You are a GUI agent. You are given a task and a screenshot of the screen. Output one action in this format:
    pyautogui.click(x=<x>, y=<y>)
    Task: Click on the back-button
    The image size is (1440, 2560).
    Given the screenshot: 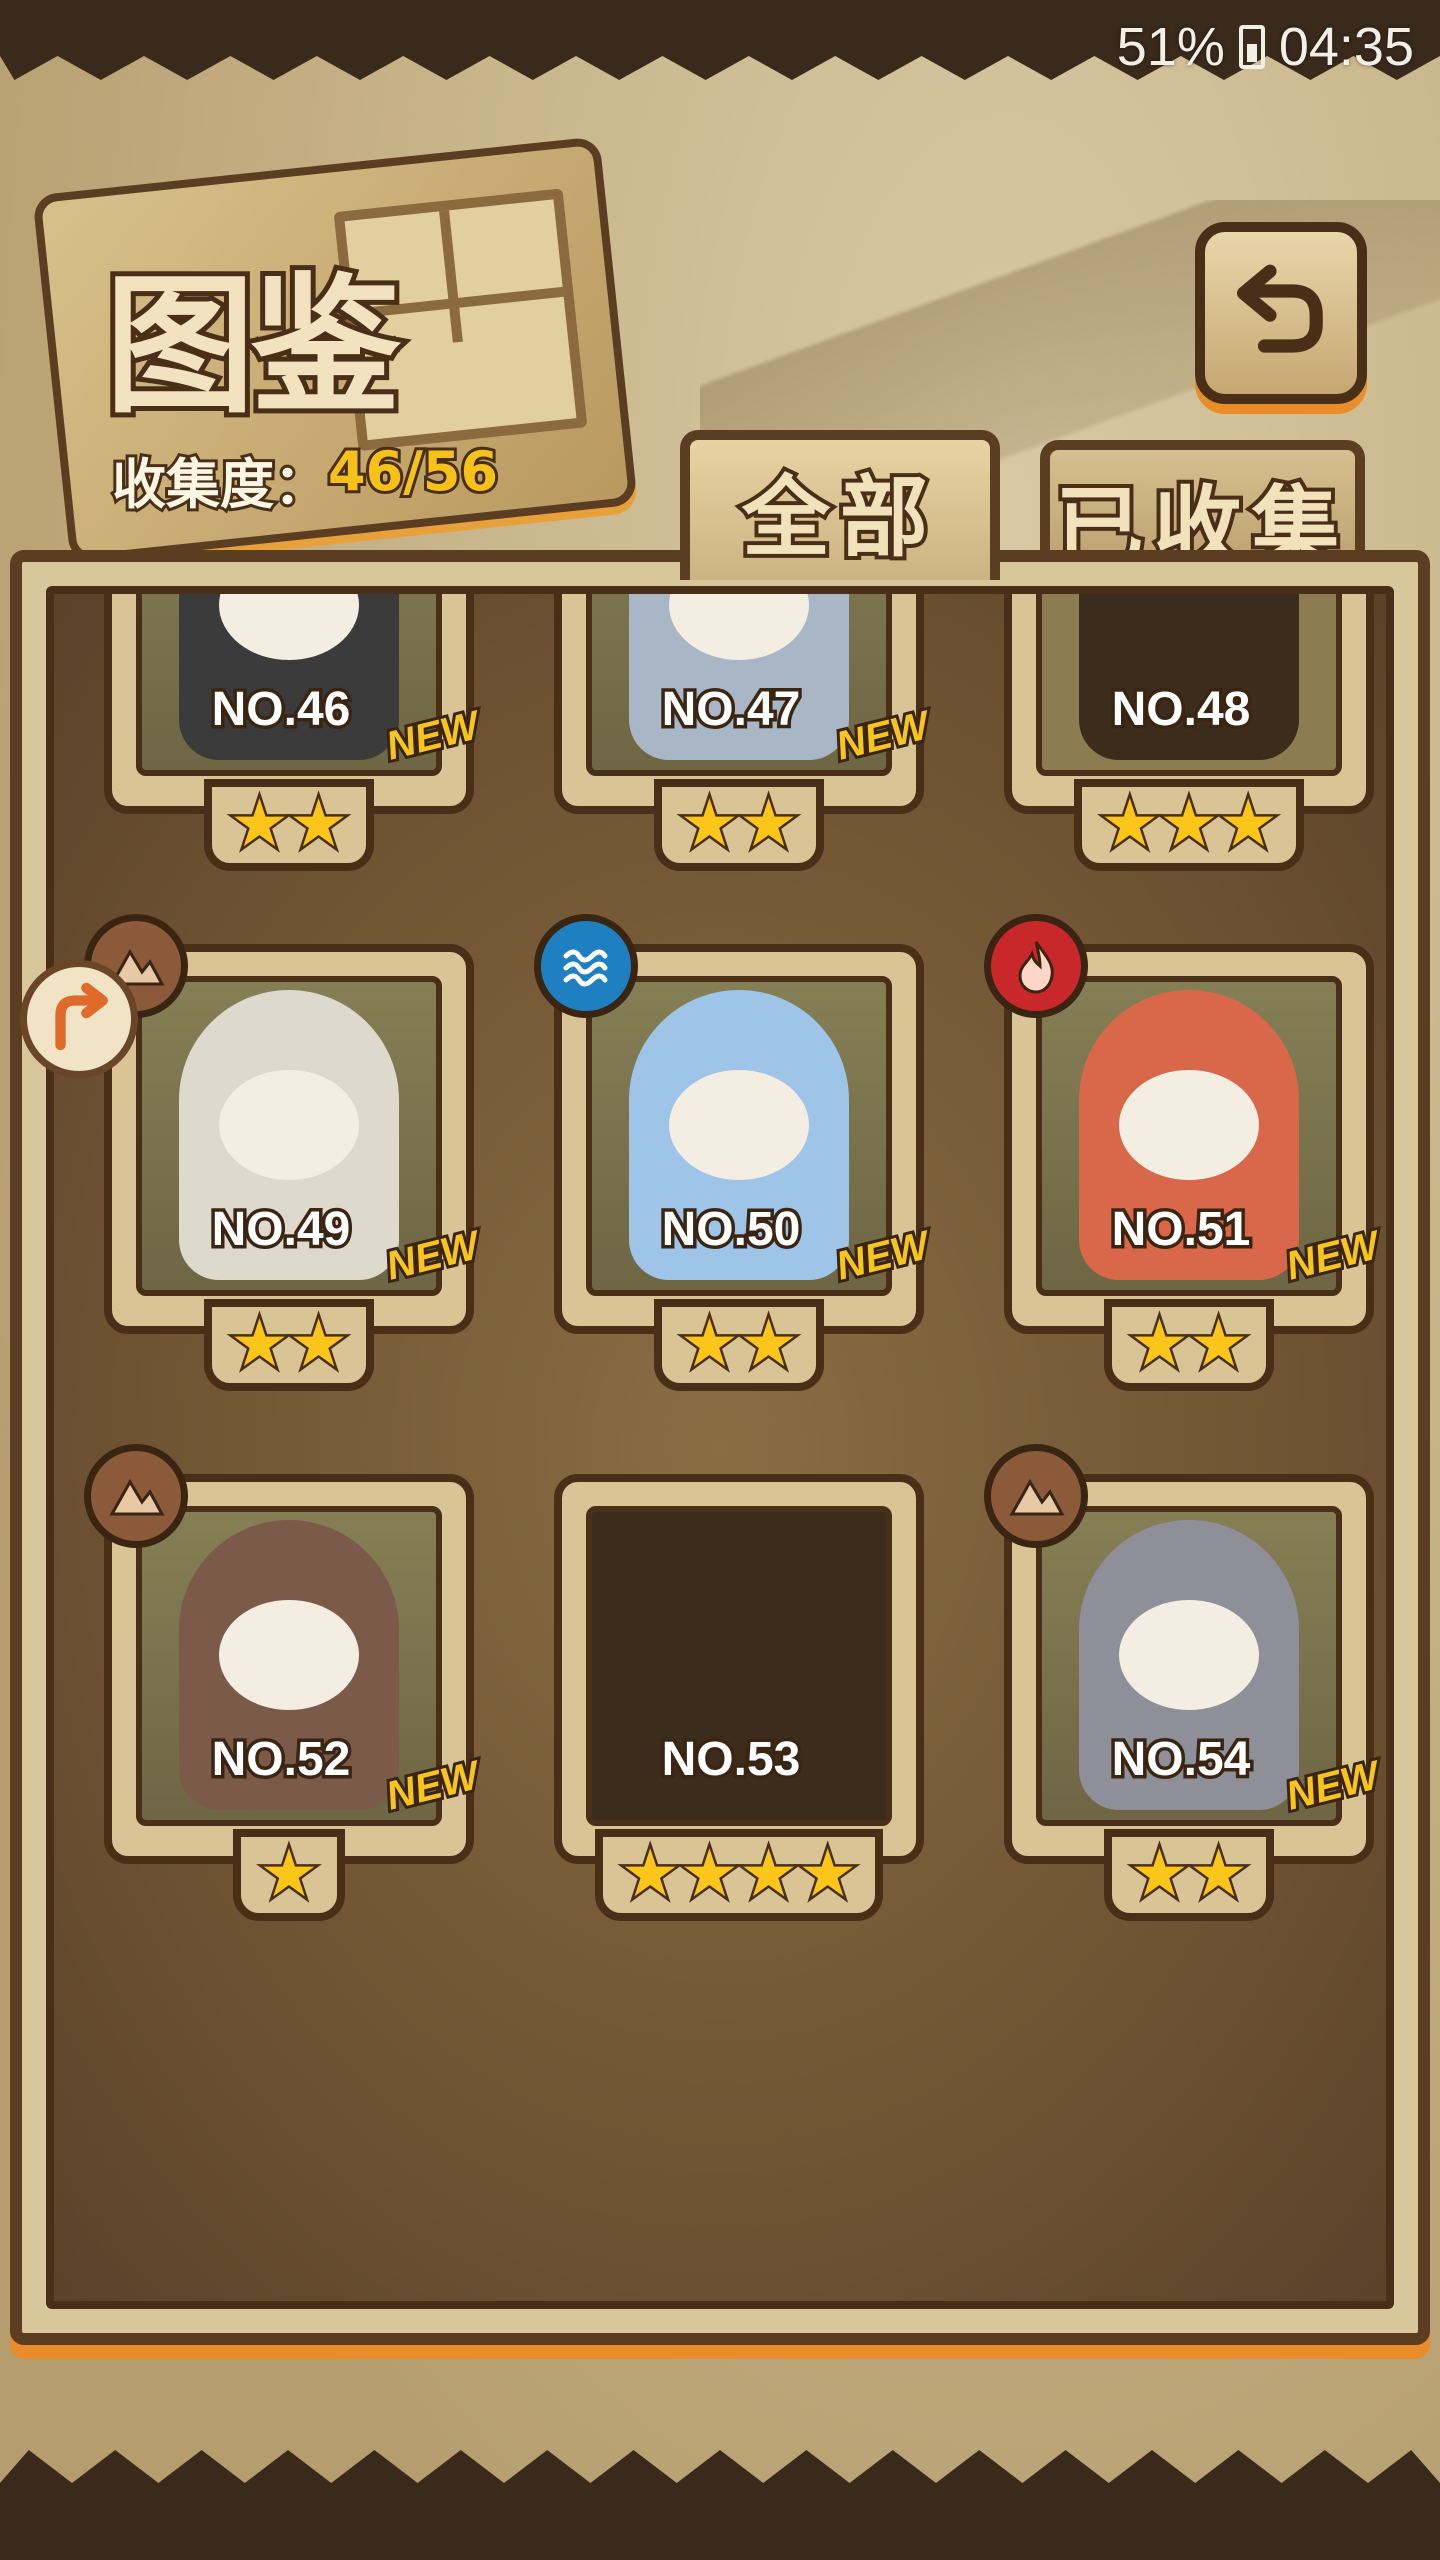 What is the action you would take?
    pyautogui.click(x=1281, y=313)
    